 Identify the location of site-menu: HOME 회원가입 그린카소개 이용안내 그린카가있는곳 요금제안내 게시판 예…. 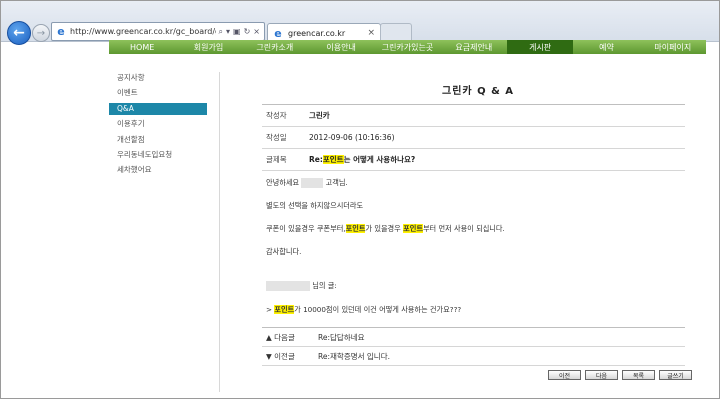
(407, 47).